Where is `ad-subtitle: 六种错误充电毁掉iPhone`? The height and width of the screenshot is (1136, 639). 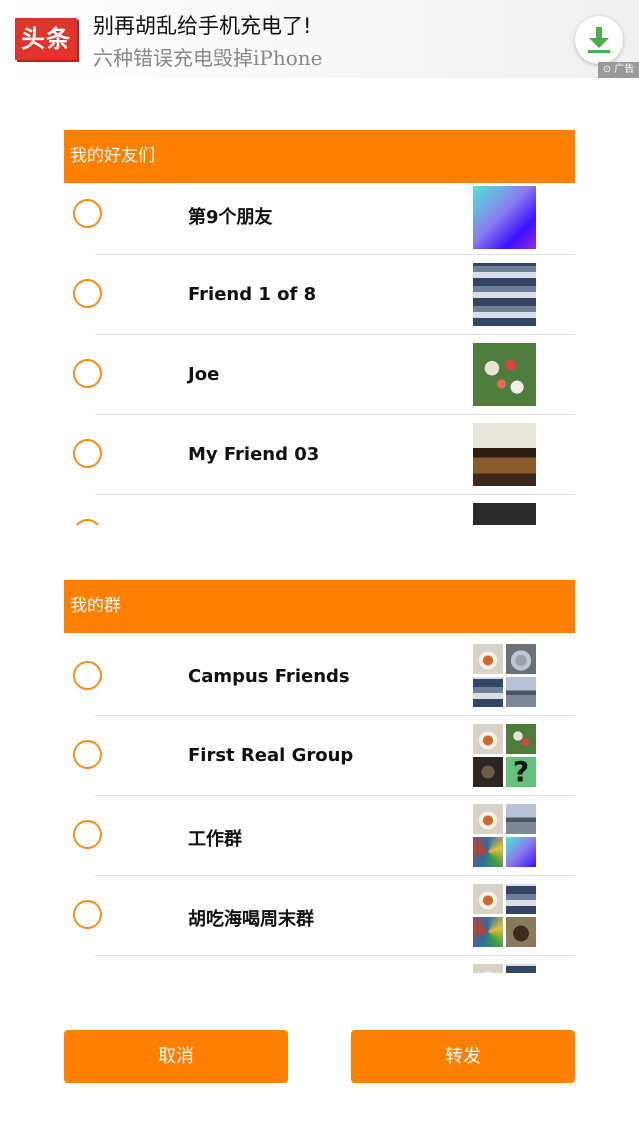
ad-subtitle: 六种错误充电毁掉iPhone is located at coordinates (208, 56).